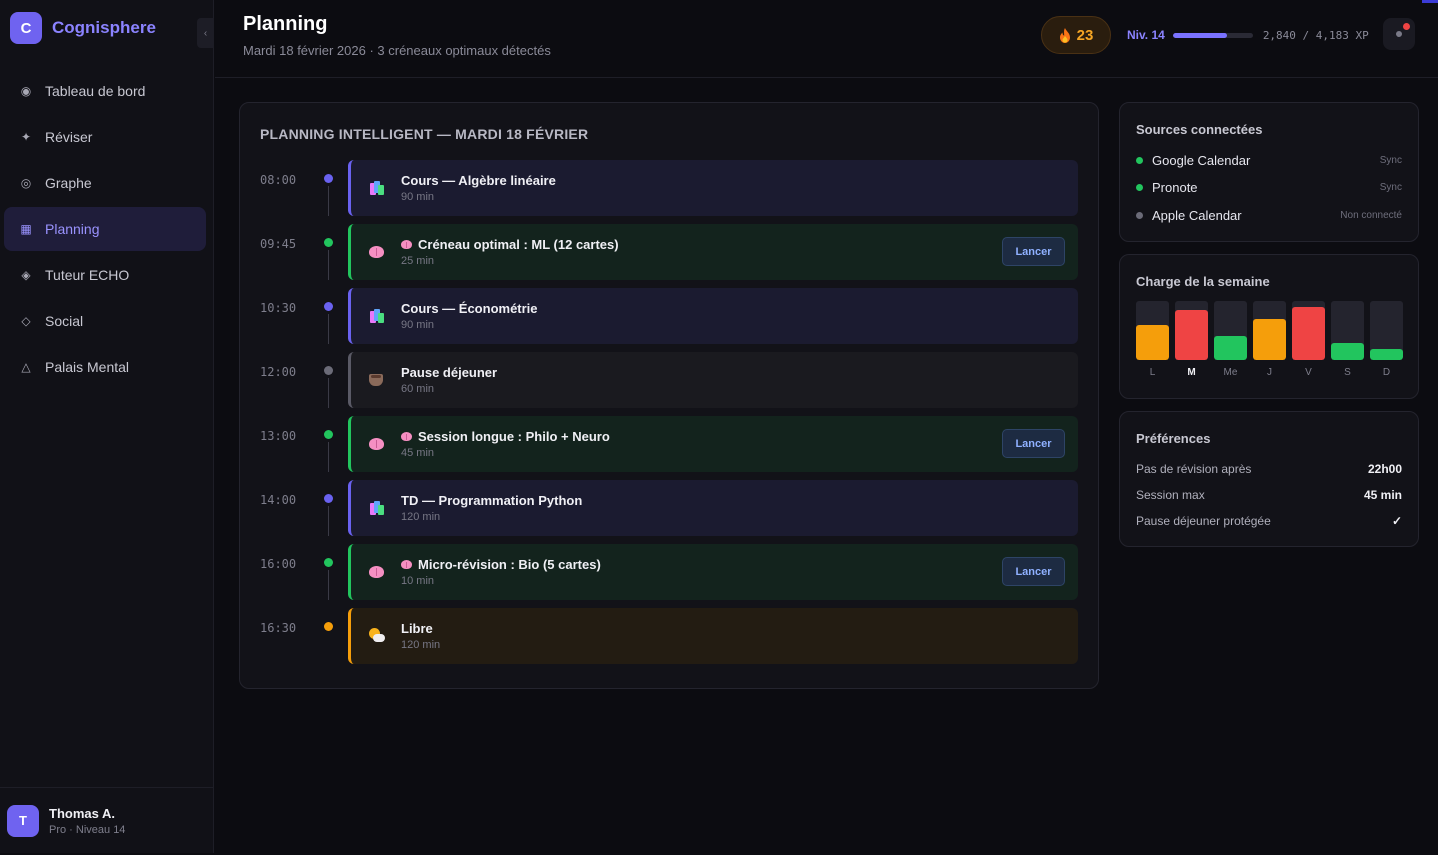  Describe the element at coordinates (82, 813) in the screenshot. I see `user-name: Thomas A.` at that location.